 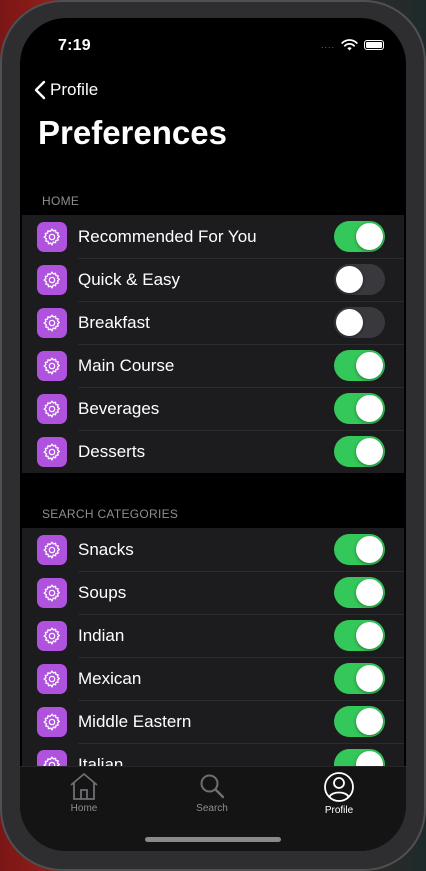 I want to click on setting-row-main-course: Main Course, so click(x=213, y=365).